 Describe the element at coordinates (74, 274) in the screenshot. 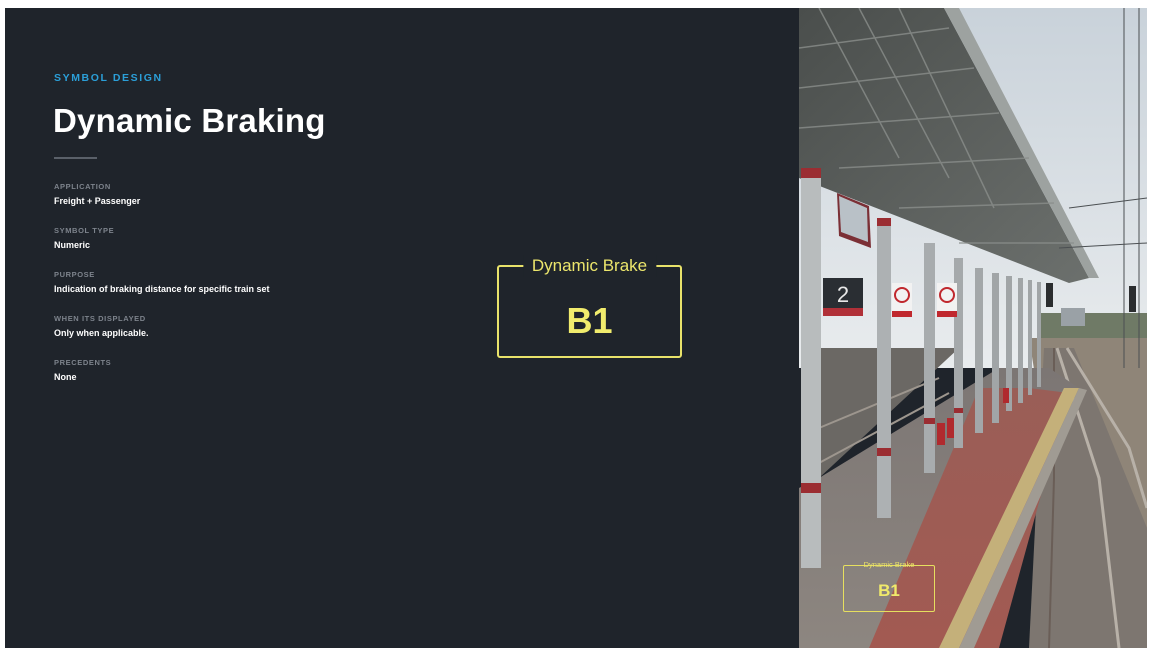

I see `field-label: PURPOSE` at that location.